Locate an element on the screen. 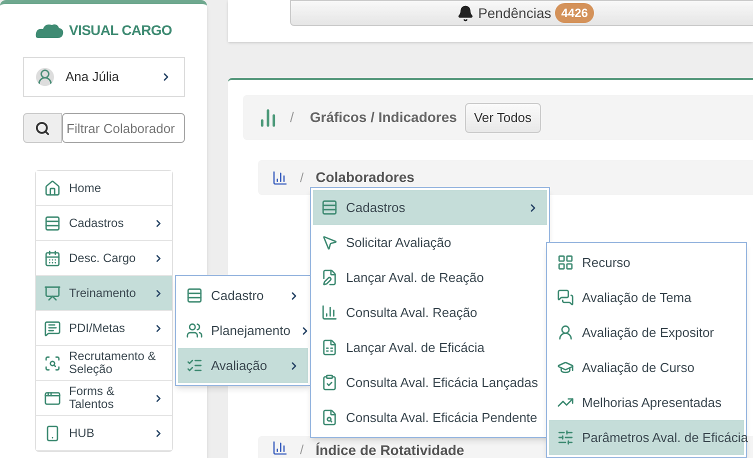 Image resolution: width=753 pixels, height=458 pixels. section-title: Colaboradores is located at coordinates (365, 177).